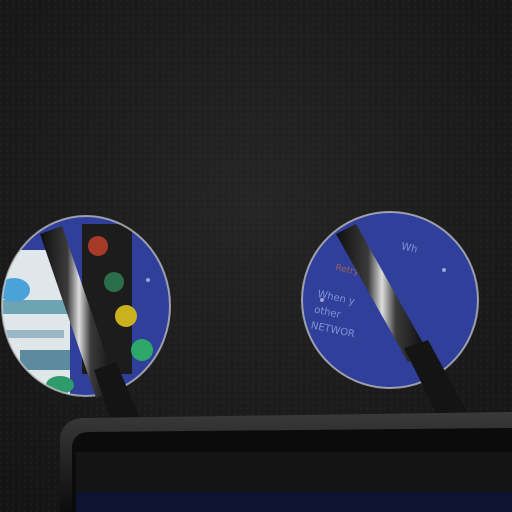  Describe the element at coordinates (114, 282) in the screenshot. I see `traffic-light-green-top` at that location.